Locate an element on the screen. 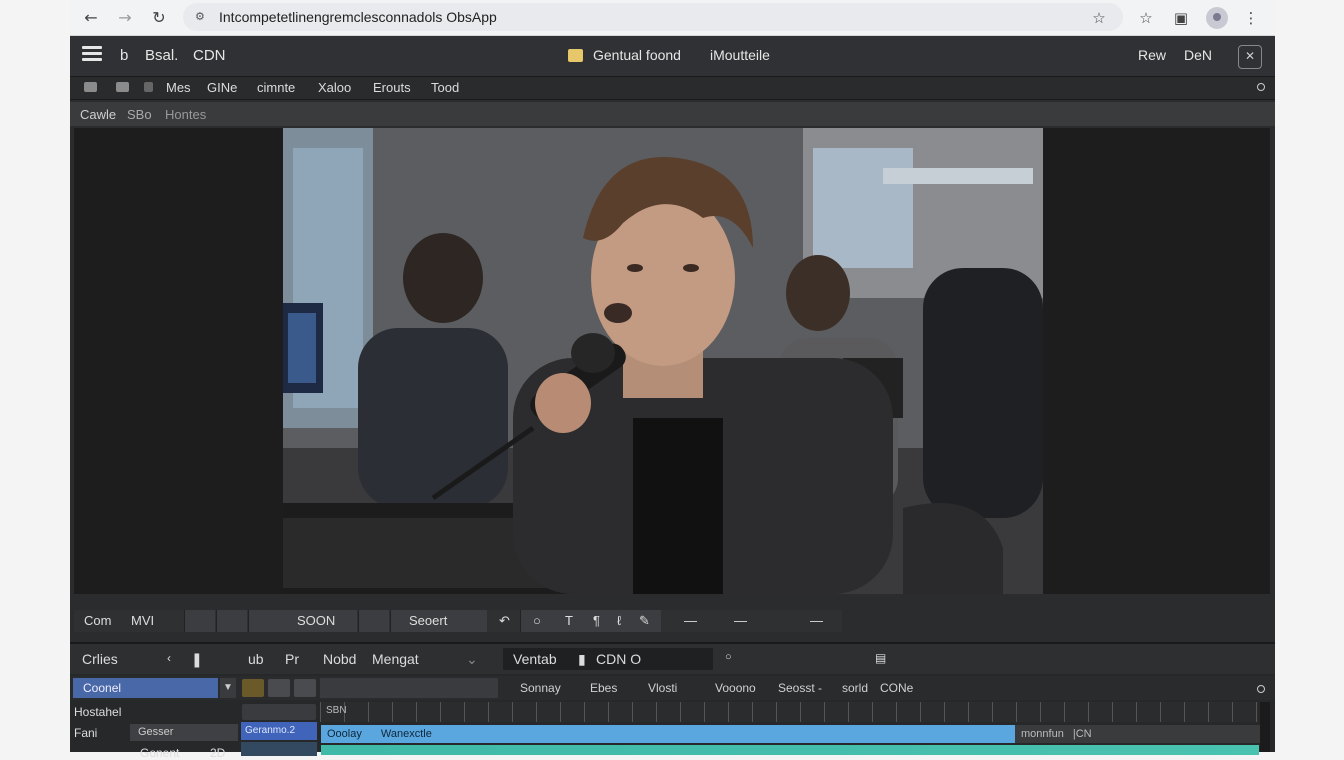  column-selector: Coonel is located at coordinates (145, 688).